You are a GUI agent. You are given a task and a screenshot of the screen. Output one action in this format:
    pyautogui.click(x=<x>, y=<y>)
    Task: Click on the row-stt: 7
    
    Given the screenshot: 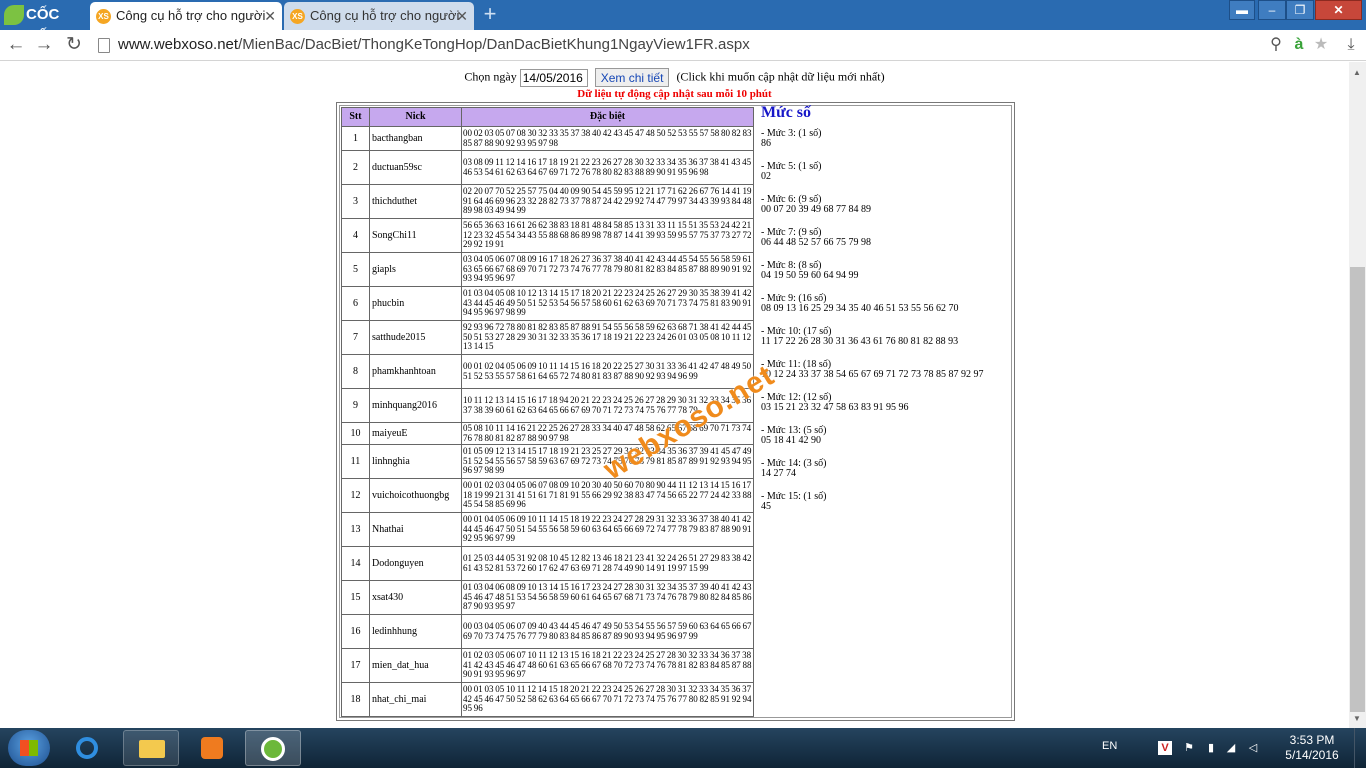 What is the action you would take?
    pyautogui.click(x=355, y=337)
    